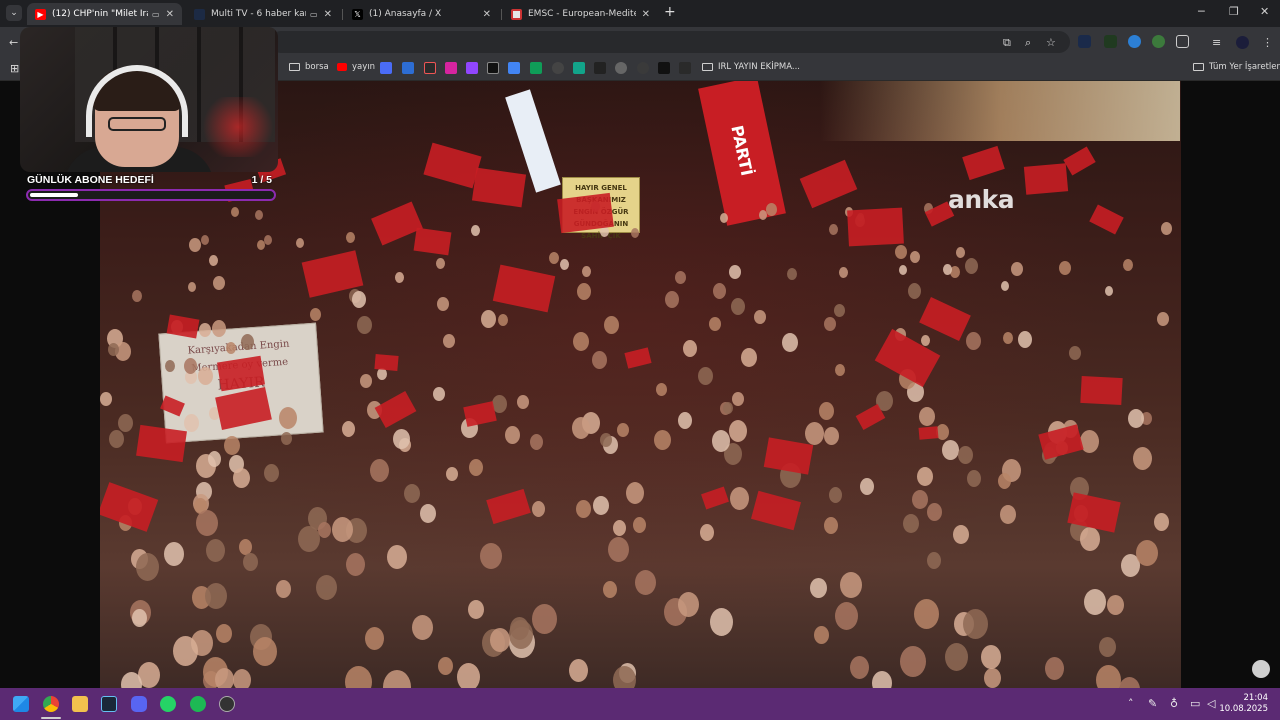 This screenshot has height=720, width=1280. I want to click on tab-multitv: Multi TV - 6 haber kanalını ▭ ✕, so click(263, 14).